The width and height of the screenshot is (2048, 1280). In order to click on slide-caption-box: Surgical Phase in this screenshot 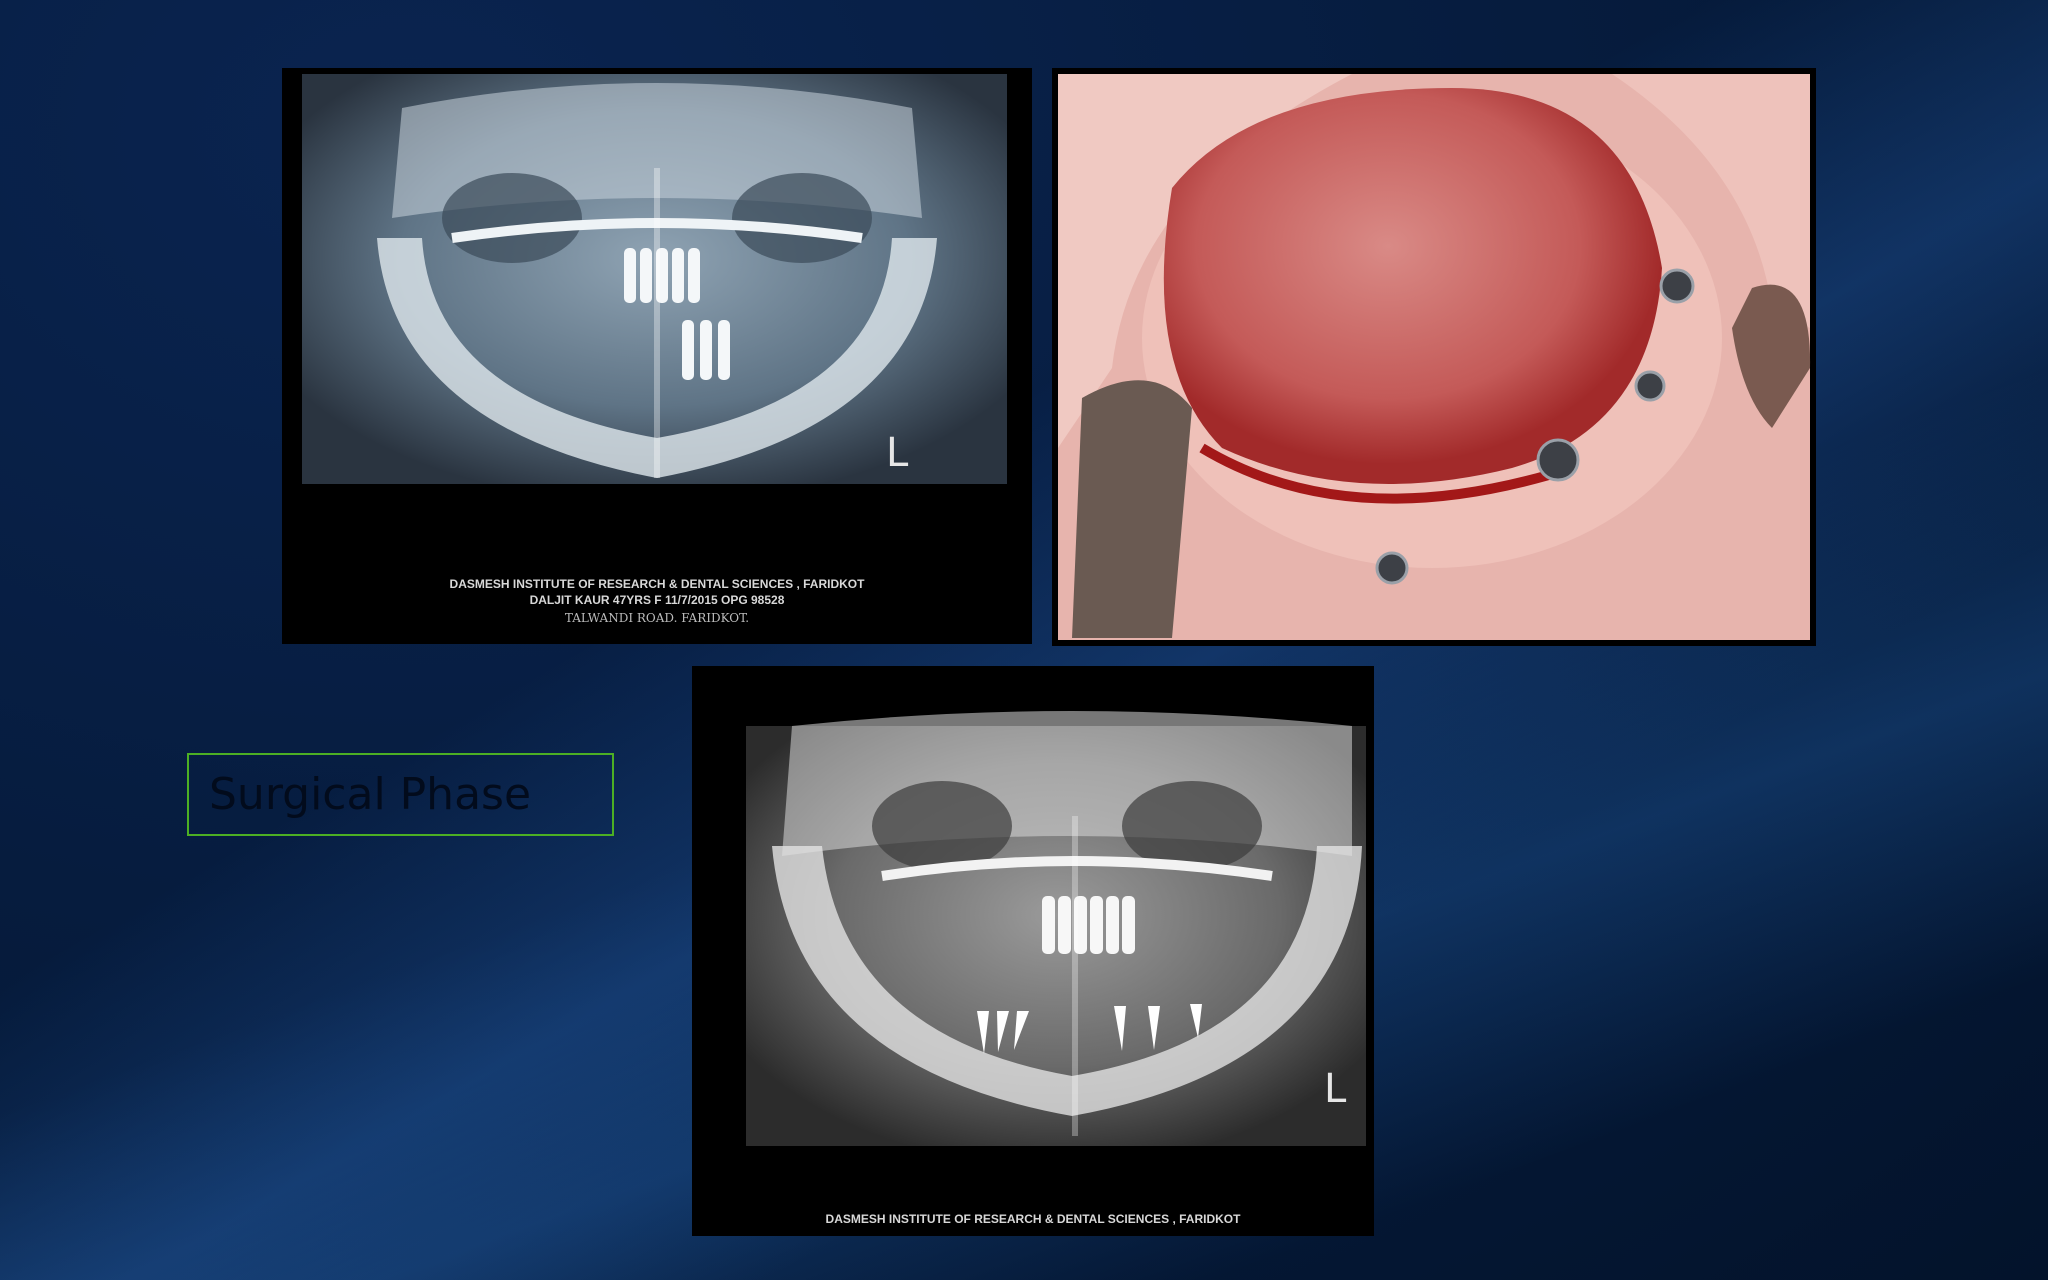, I will do `click(400, 794)`.